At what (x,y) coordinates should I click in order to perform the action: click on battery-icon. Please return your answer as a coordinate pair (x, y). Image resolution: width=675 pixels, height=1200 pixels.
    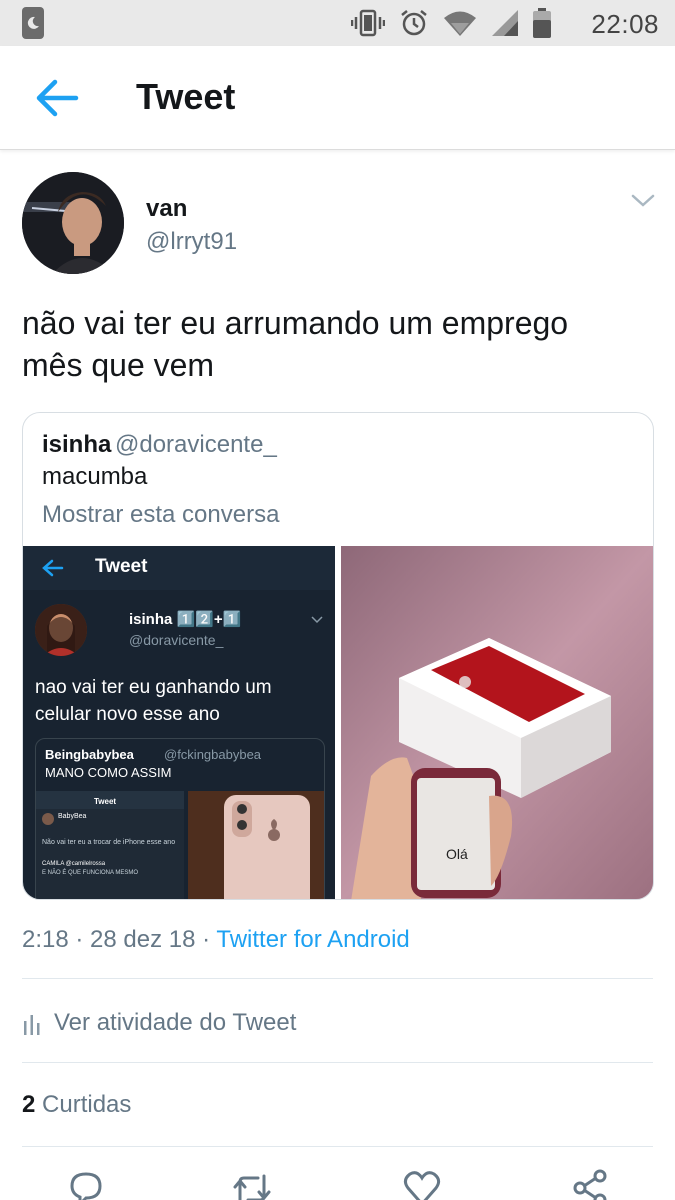
    Looking at the image, I should click on (542, 23).